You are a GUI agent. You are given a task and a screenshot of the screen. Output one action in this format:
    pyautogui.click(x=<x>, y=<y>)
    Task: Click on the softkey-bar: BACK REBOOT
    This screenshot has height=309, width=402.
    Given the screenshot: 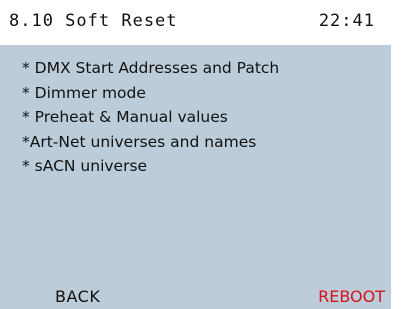 What is the action you would take?
    pyautogui.click(x=195, y=297)
    